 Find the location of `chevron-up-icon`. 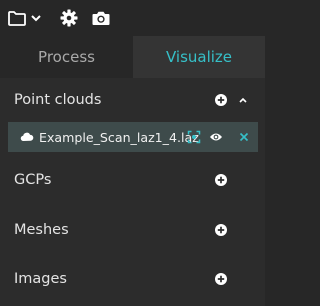

chevron-up-icon is located at coordinates (243, 100).